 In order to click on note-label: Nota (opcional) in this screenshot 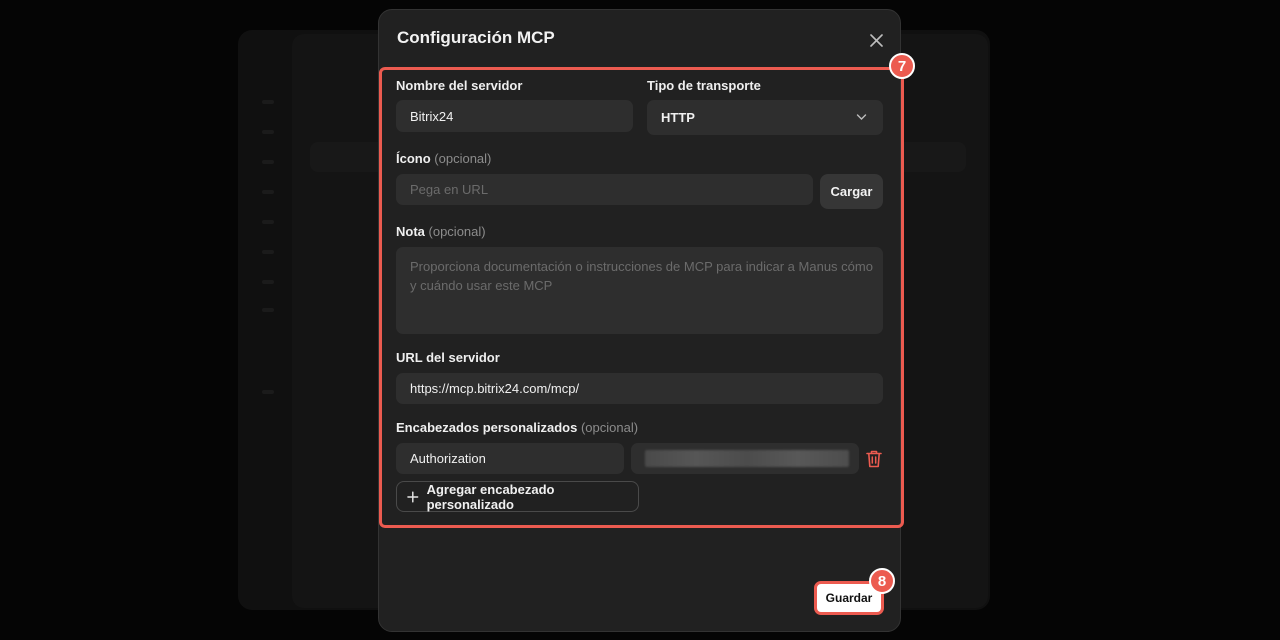, I will do `click(441, 231)`.